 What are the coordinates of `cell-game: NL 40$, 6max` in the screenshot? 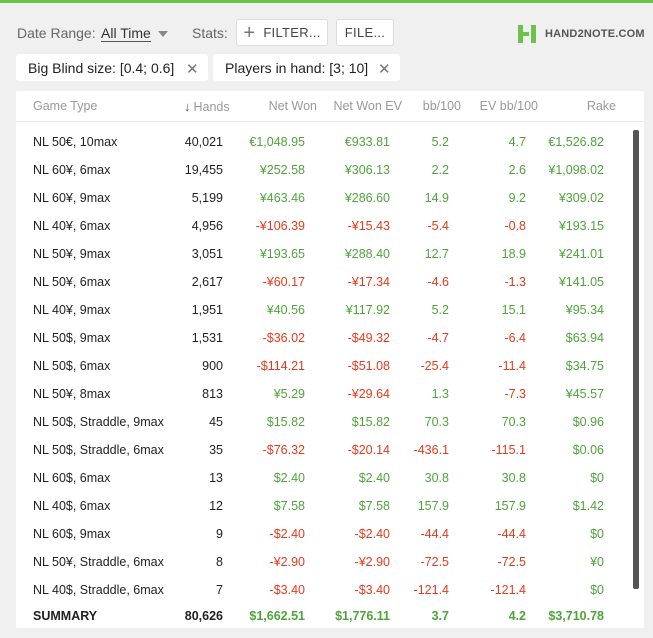 It's located at (72, 506).